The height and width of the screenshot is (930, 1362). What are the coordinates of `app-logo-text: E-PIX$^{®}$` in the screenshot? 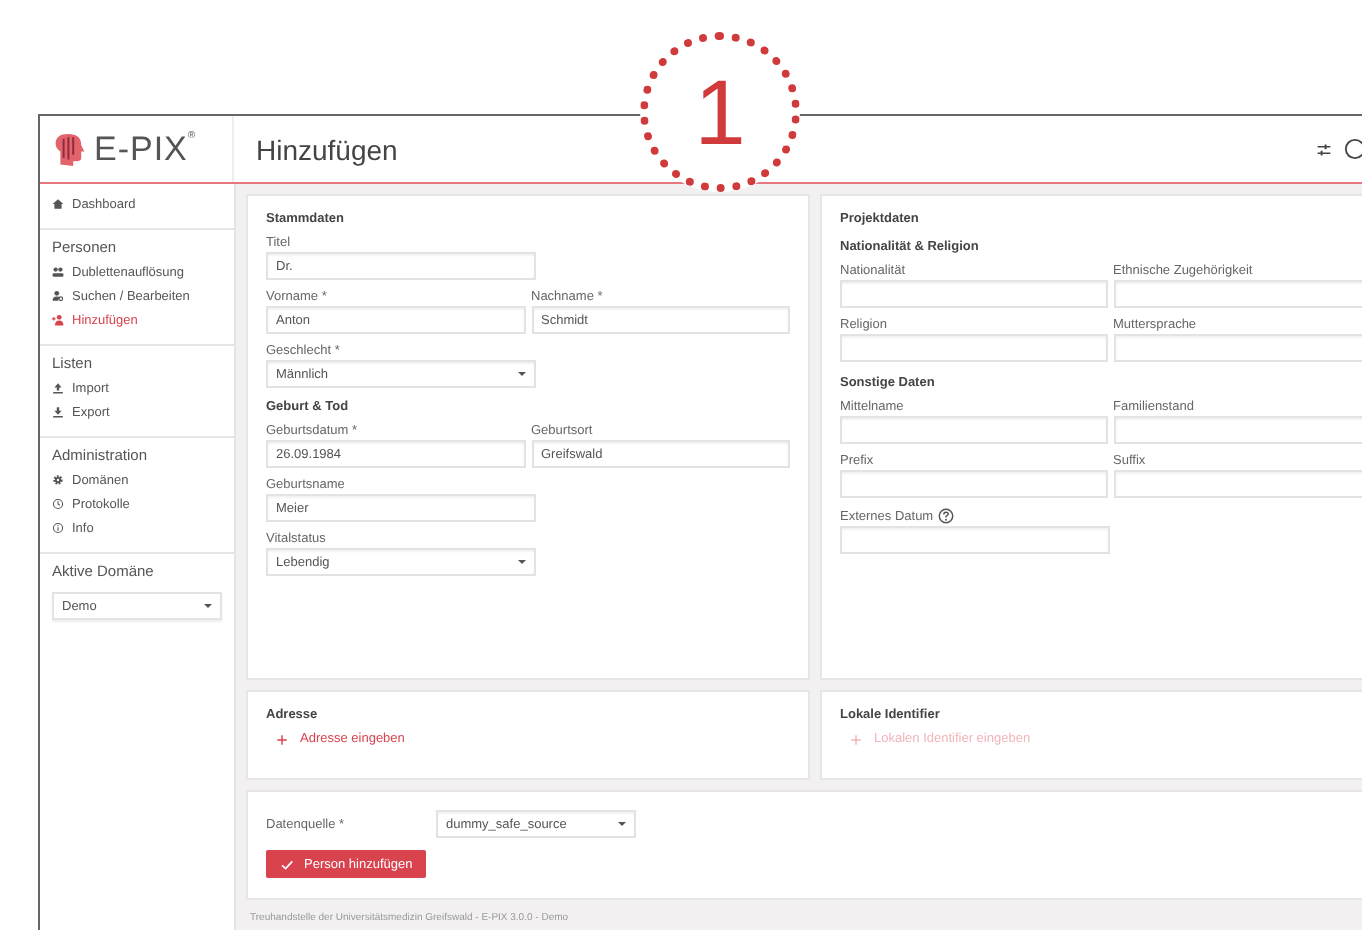 It's located at (145, 149).